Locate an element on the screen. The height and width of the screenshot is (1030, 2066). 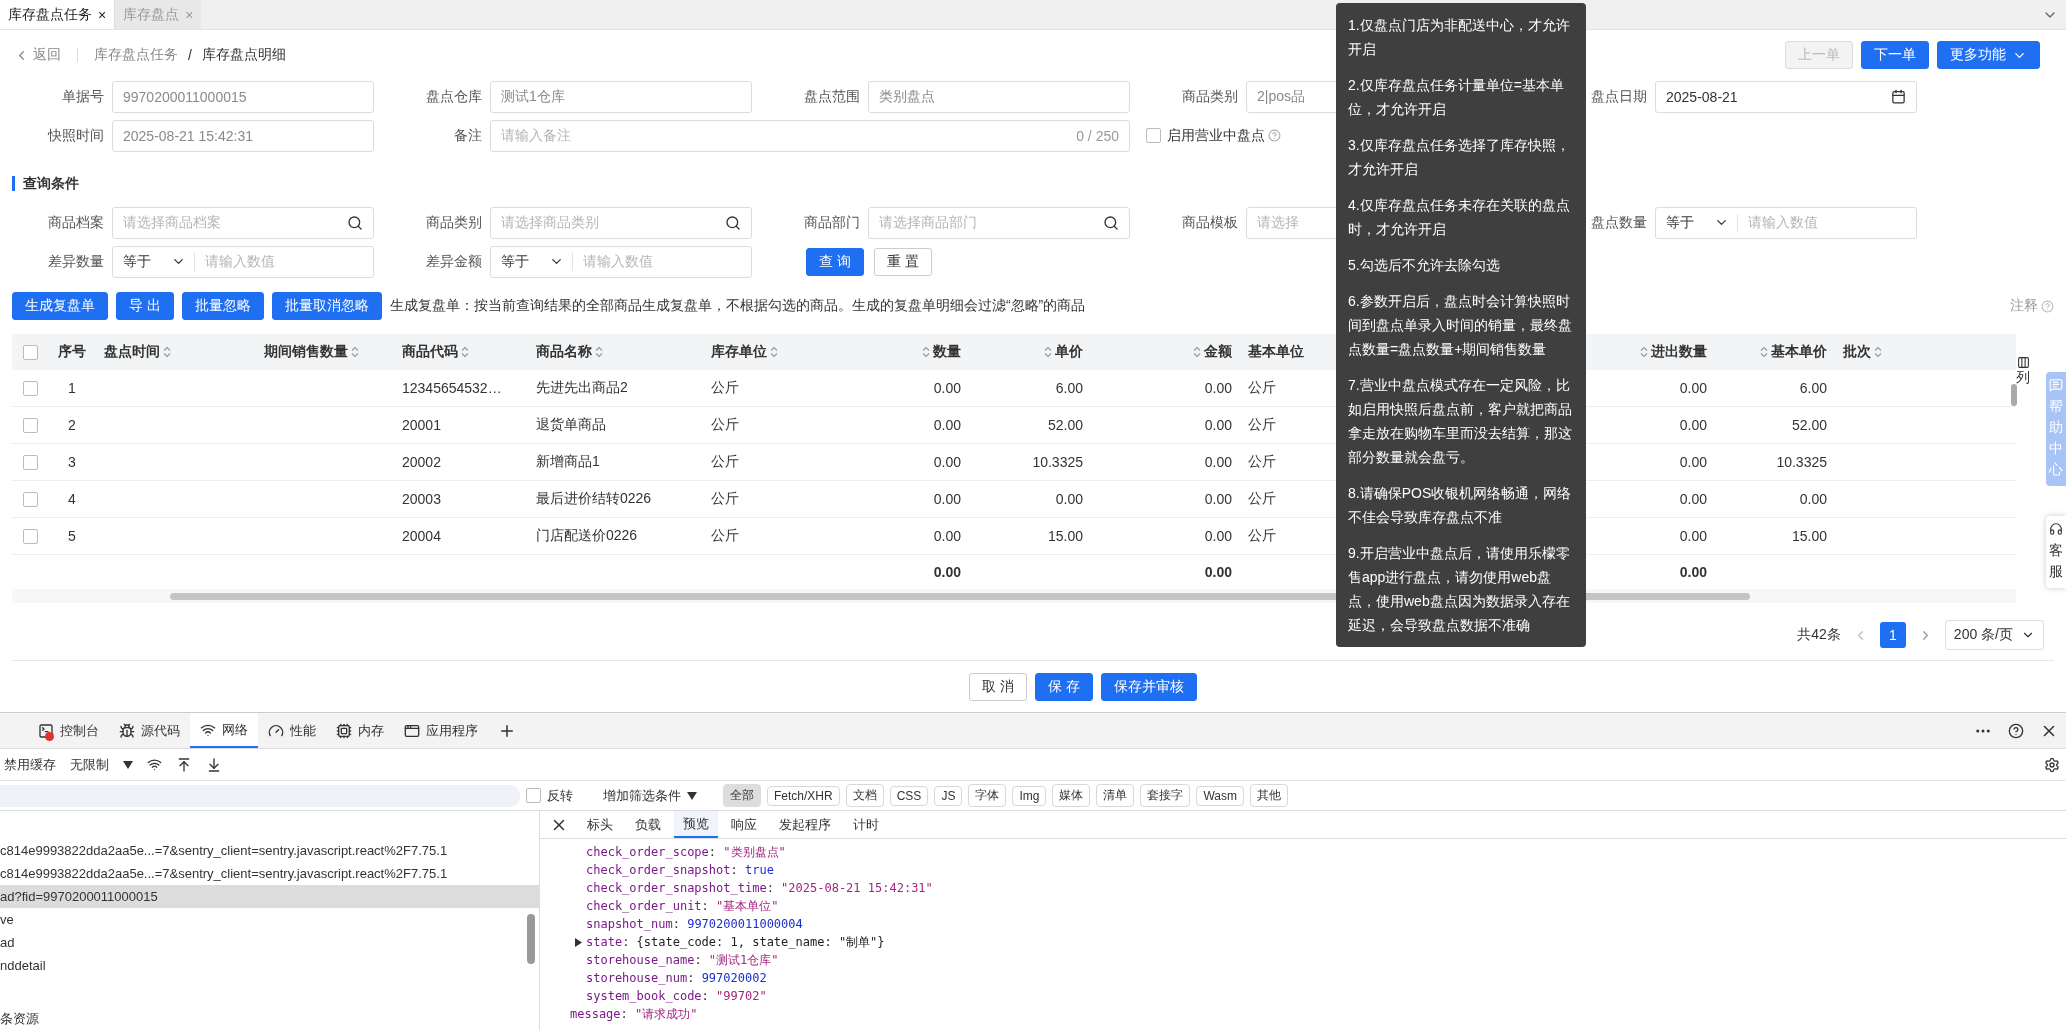
json-line: storehouse_num: 997020002 is located at coordinates (676, 978).